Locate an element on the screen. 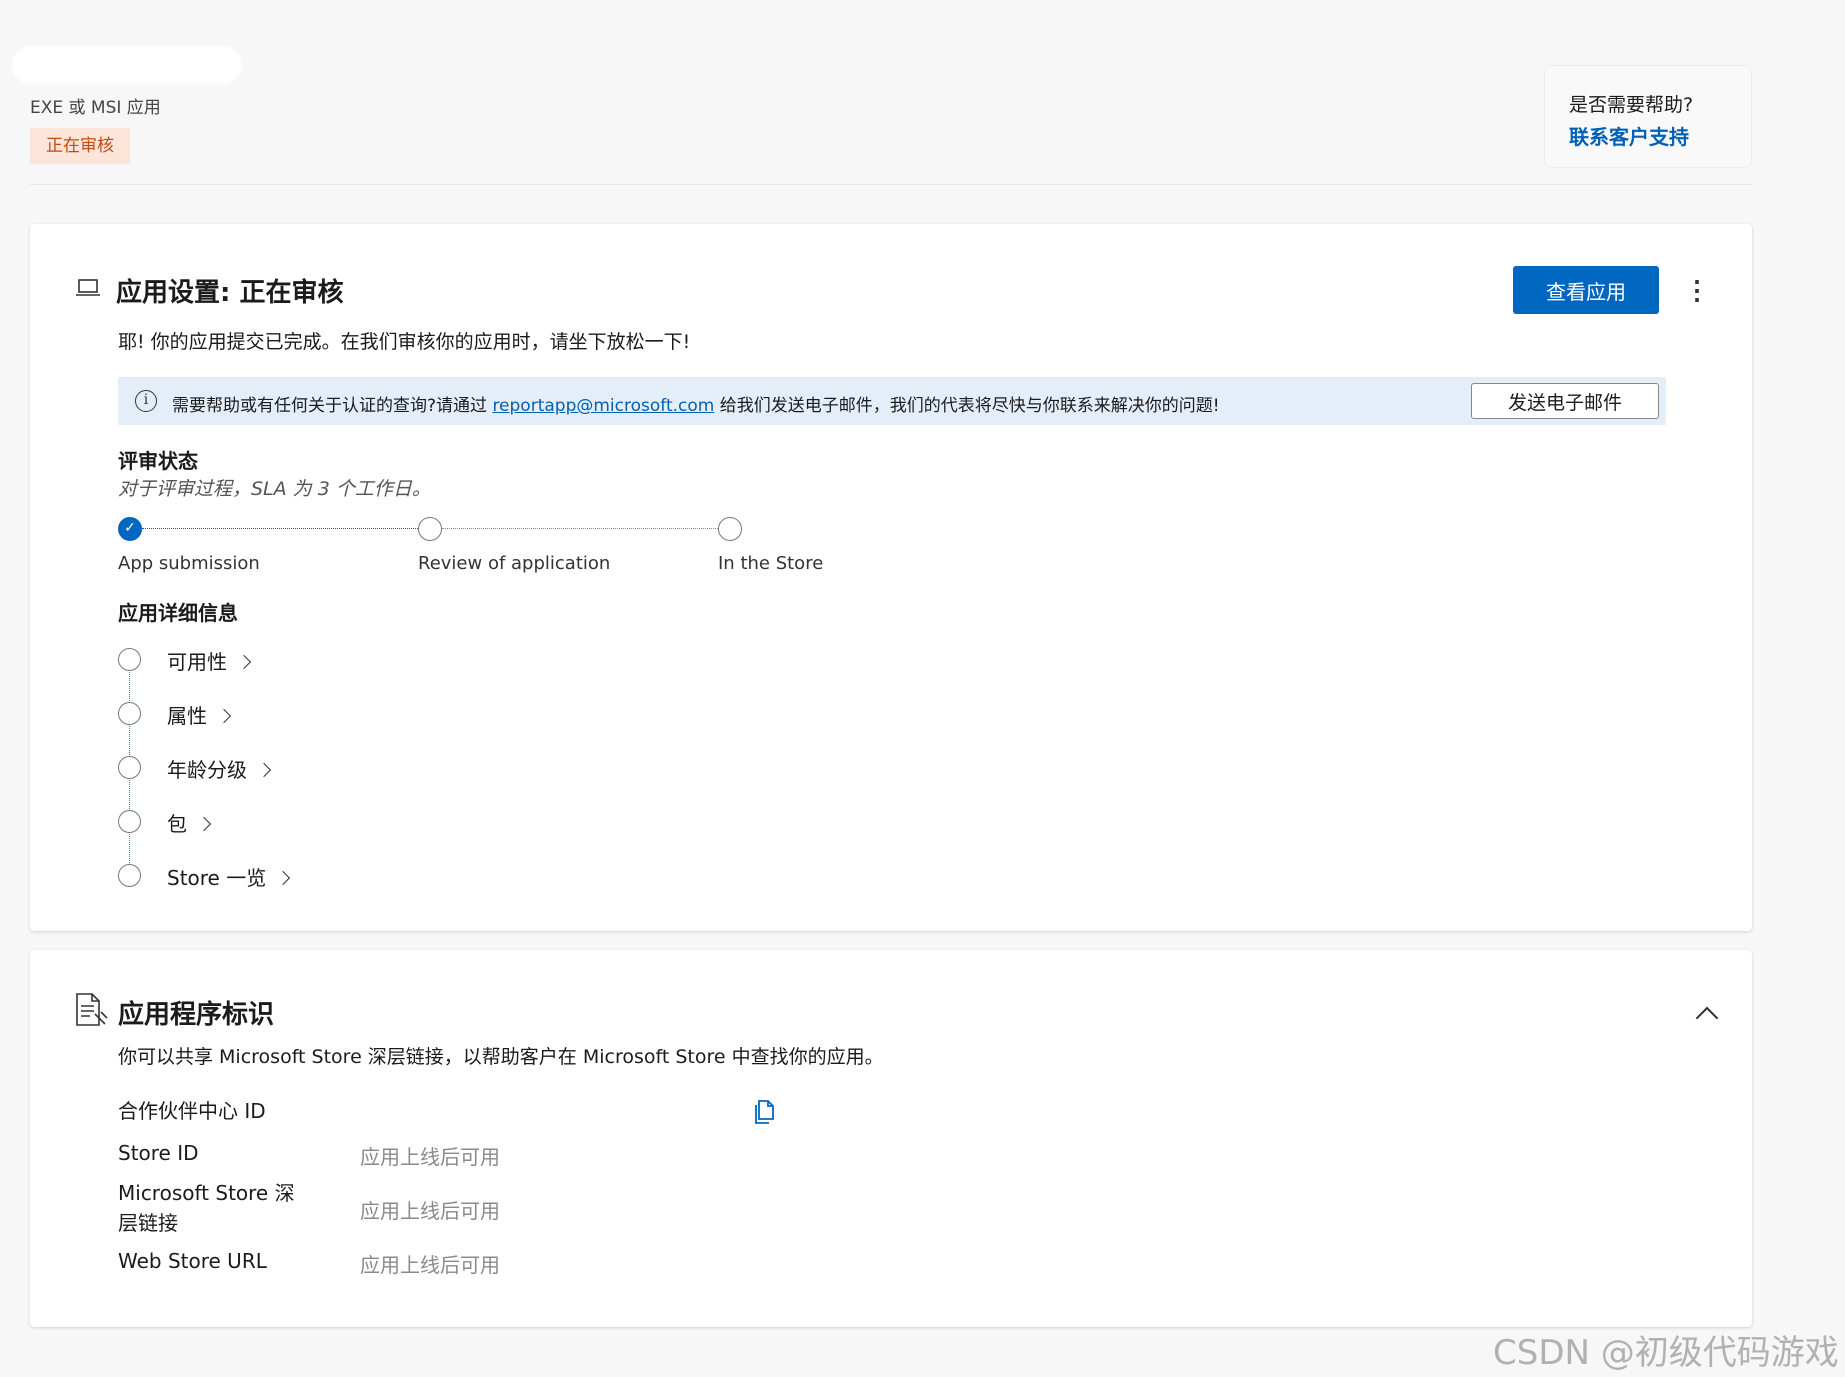 The image size is (1845, 1377). copy-icon is located at coordinates (766, 1113).